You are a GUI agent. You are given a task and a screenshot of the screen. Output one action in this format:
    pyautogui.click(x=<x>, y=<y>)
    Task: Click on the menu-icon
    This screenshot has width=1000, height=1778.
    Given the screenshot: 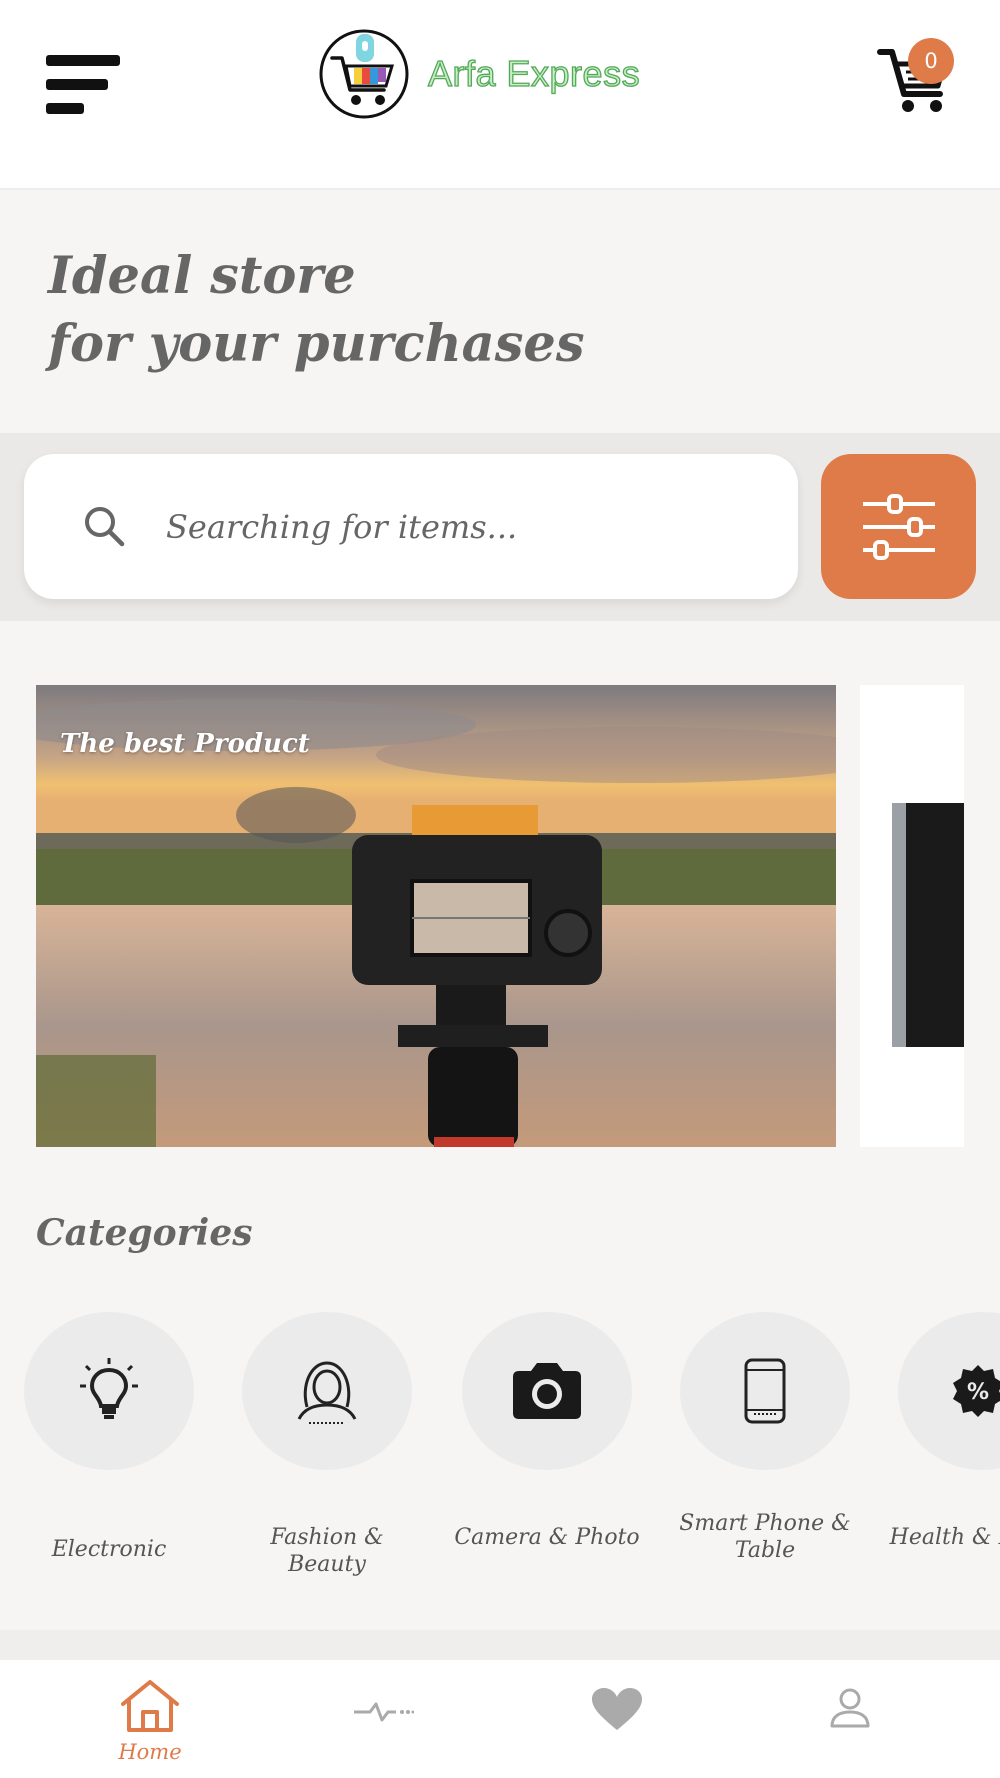 What is the action you would take?
    pyautogui.click(x=84, y=85)
    